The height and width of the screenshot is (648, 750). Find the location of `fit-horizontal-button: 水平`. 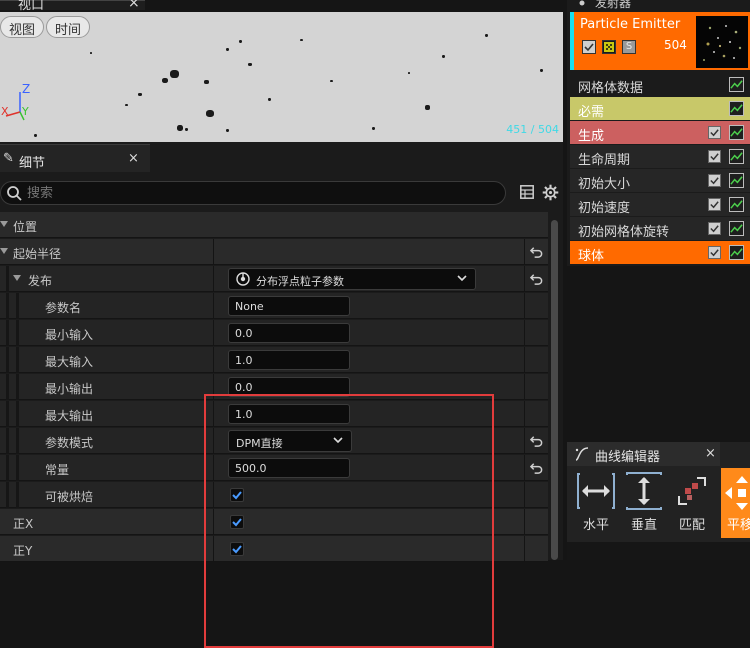

fit-horizontal-button: 水平 is located at coordinates (596, 503).